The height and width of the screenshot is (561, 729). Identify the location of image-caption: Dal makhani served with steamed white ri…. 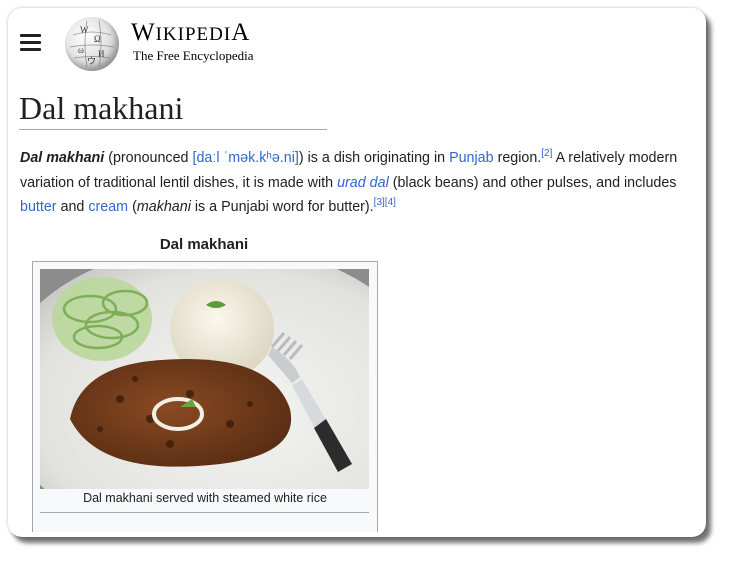
(205, 498).